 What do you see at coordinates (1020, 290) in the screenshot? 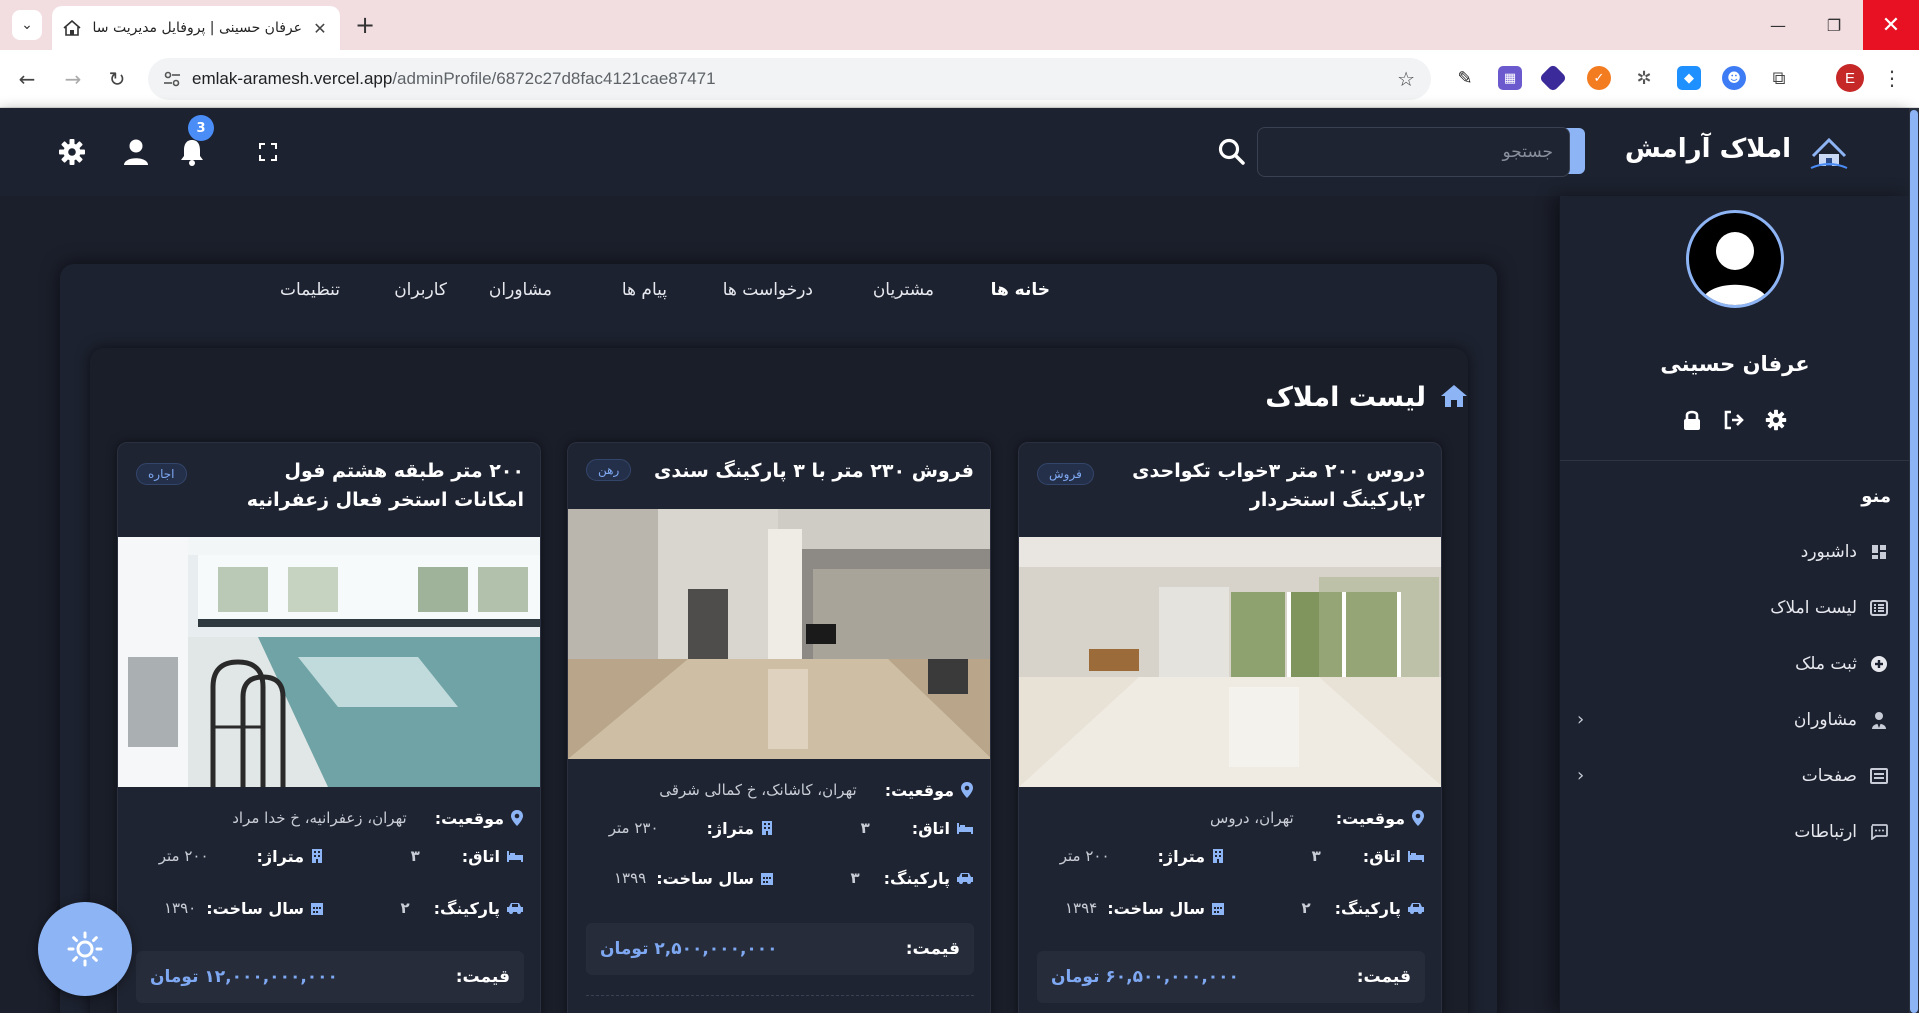
I see `nav-homes: خانه ها` at bounding box center [1020, 290].